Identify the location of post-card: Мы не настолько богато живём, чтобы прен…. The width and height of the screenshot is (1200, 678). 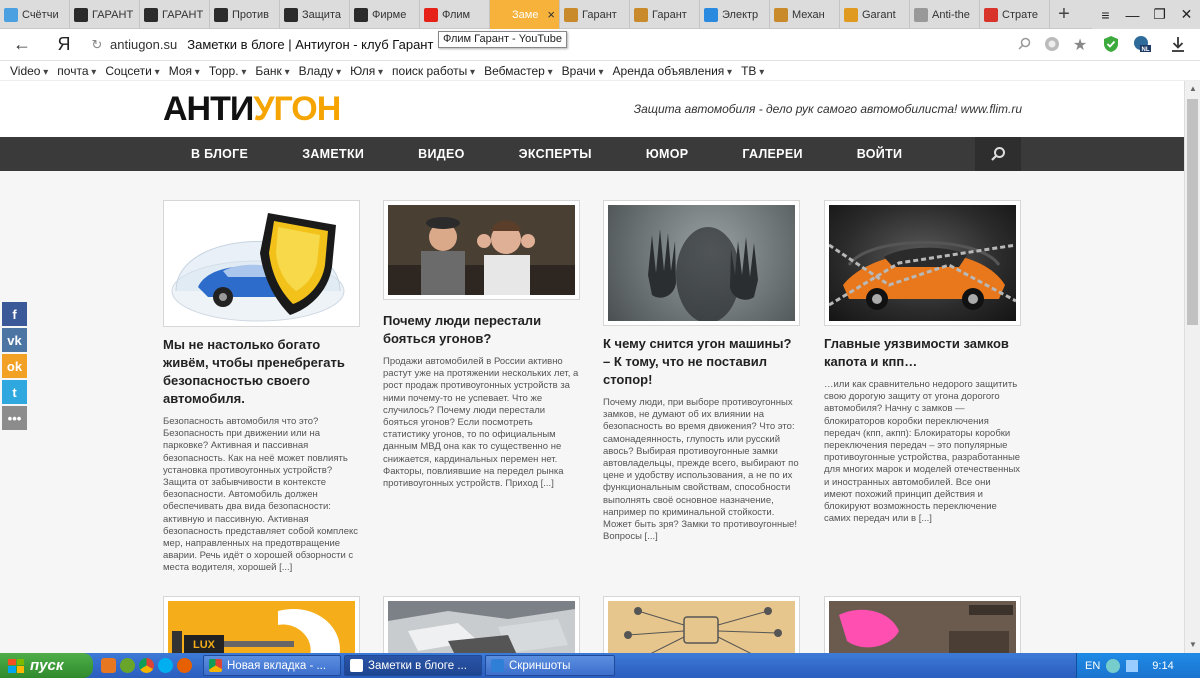
(261, 387).